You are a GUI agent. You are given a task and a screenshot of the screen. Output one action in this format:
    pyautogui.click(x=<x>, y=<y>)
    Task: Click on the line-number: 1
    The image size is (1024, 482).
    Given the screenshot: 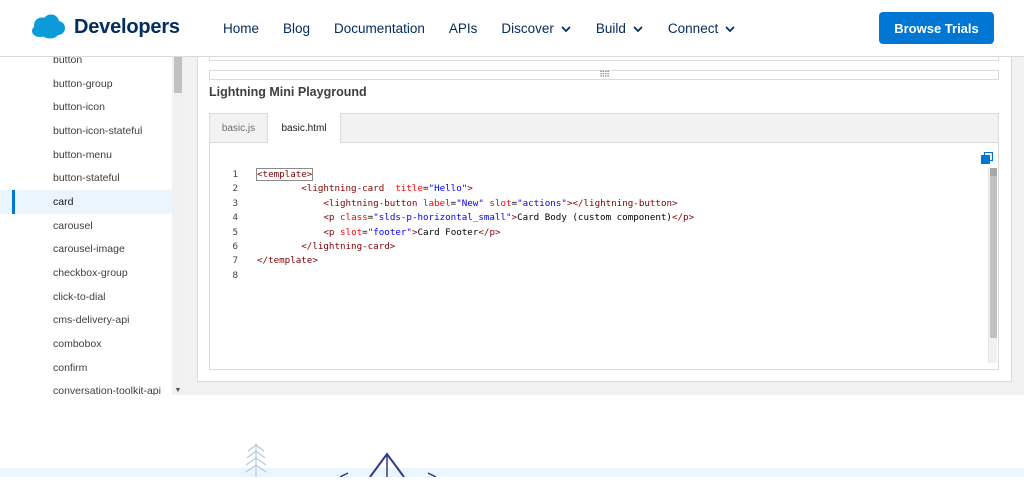 What is the action you would take?
    pyautogui.click(x=235, y=174)
    